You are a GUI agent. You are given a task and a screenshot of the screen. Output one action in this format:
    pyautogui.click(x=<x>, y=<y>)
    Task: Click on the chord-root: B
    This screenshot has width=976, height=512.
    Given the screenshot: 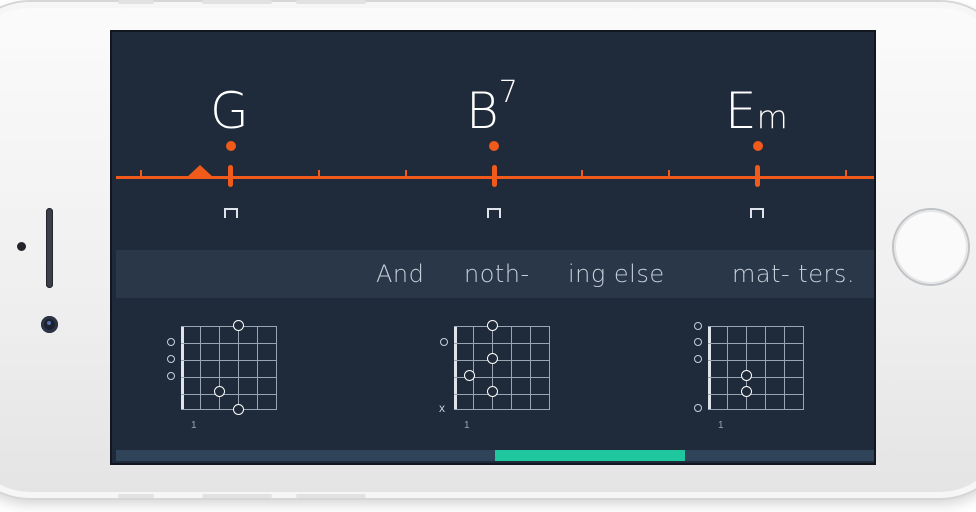 What is the action you would take?
    pyautogui.click(x=482, y=111)
    